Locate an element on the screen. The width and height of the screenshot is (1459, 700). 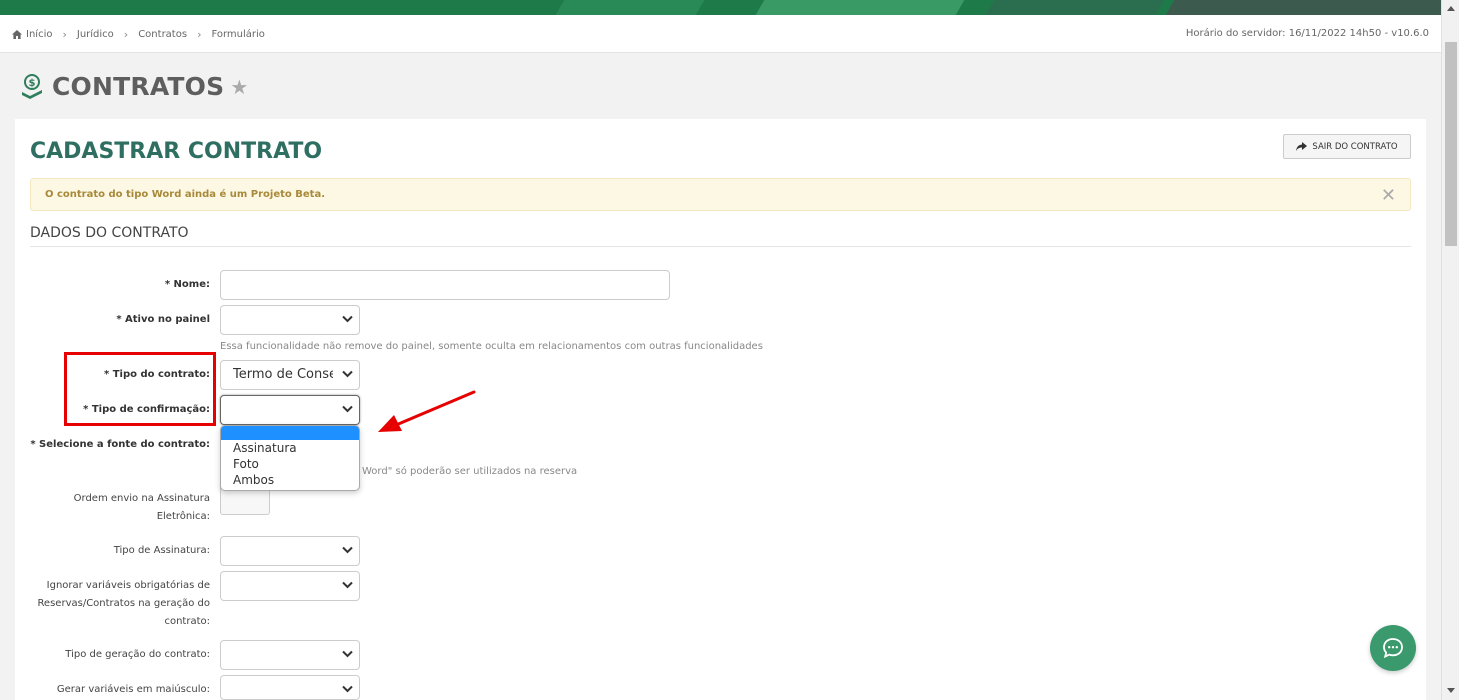
exit-contract-button: SAIR DO CONTRATO is located at coordinates (1347, 146).